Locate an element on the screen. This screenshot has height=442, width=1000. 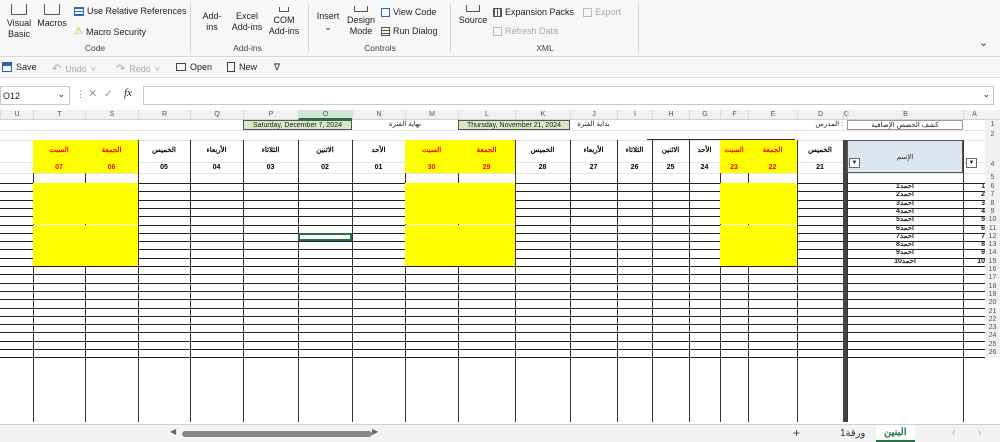
name-cell: احمد2 is located at coordinates (905, 195).